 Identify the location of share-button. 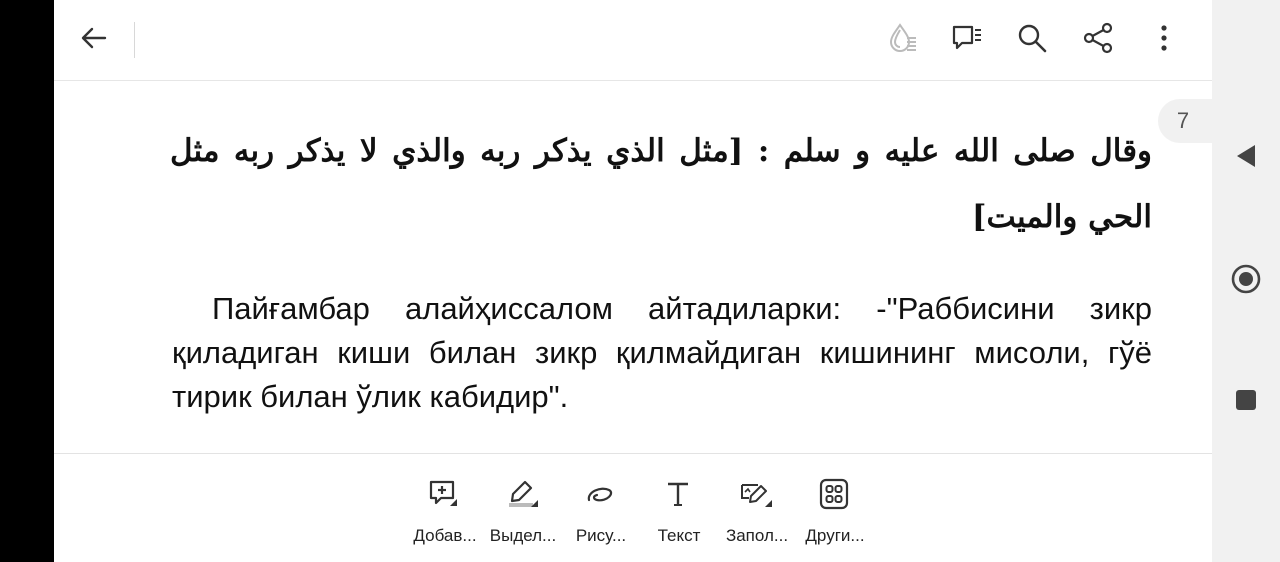
(1098, 40).